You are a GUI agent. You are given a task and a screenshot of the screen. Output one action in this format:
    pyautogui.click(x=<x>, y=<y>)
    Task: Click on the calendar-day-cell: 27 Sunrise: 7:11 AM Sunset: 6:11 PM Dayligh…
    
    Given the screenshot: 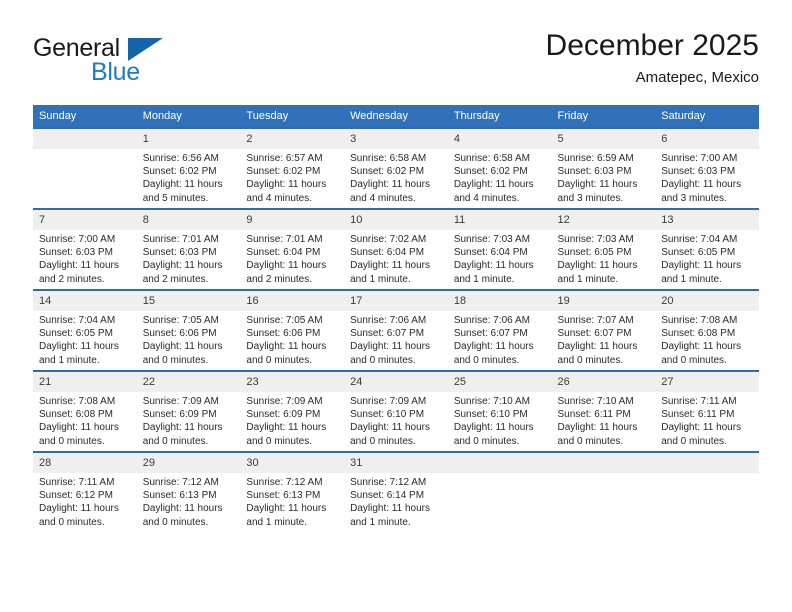 What is the action you would take?
    pyautogui.click(x=707, y=411)
    